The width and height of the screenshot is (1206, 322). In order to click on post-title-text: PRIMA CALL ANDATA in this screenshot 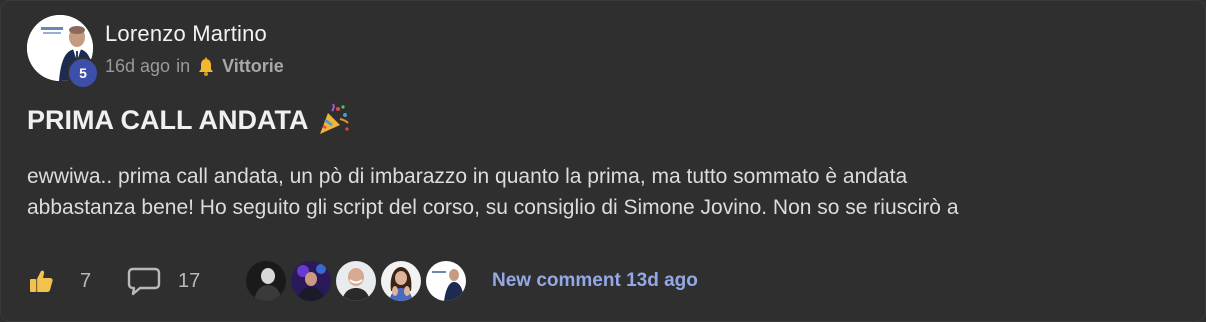, I will do `click(168, 119)`.